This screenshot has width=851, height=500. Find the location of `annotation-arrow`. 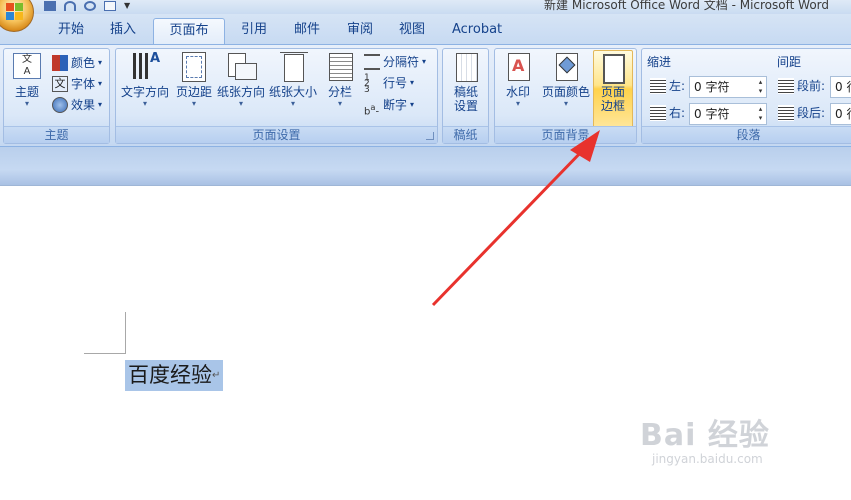

annotation-arrow is located at coordinates (515, 218).